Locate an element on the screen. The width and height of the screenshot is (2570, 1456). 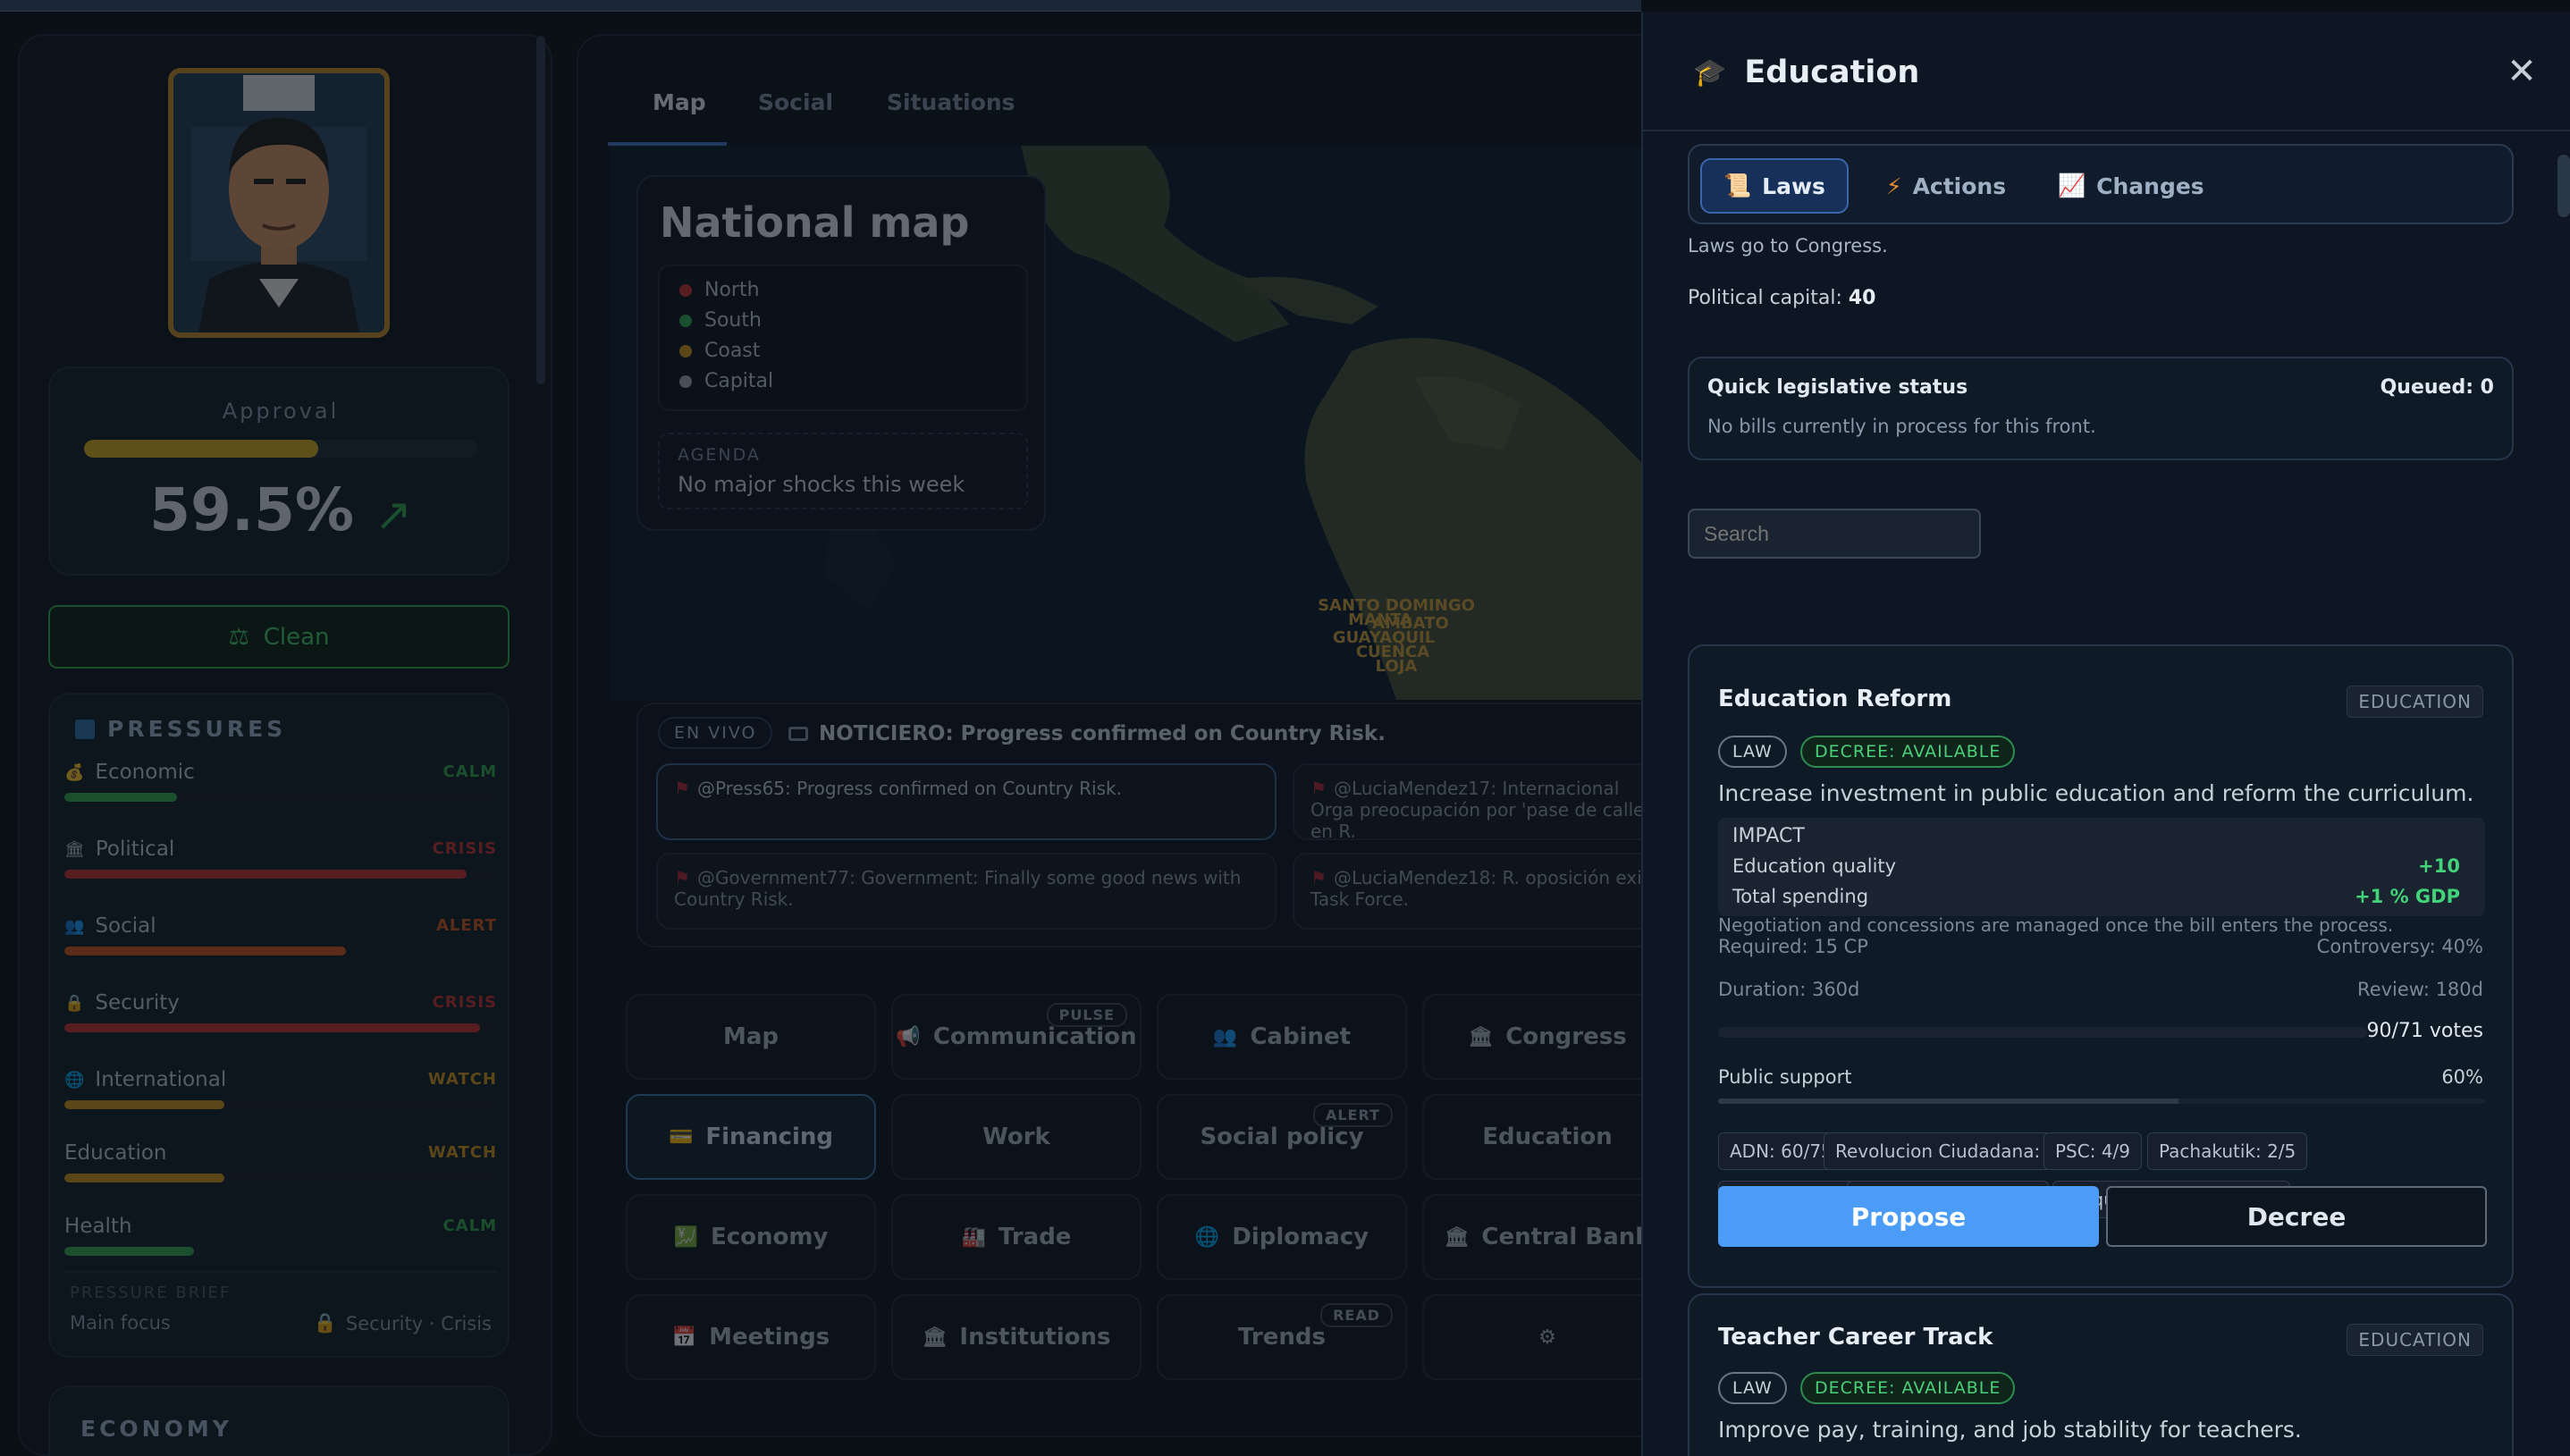
impact-value: +1 % GDP is located at coordinates (2407, 897).